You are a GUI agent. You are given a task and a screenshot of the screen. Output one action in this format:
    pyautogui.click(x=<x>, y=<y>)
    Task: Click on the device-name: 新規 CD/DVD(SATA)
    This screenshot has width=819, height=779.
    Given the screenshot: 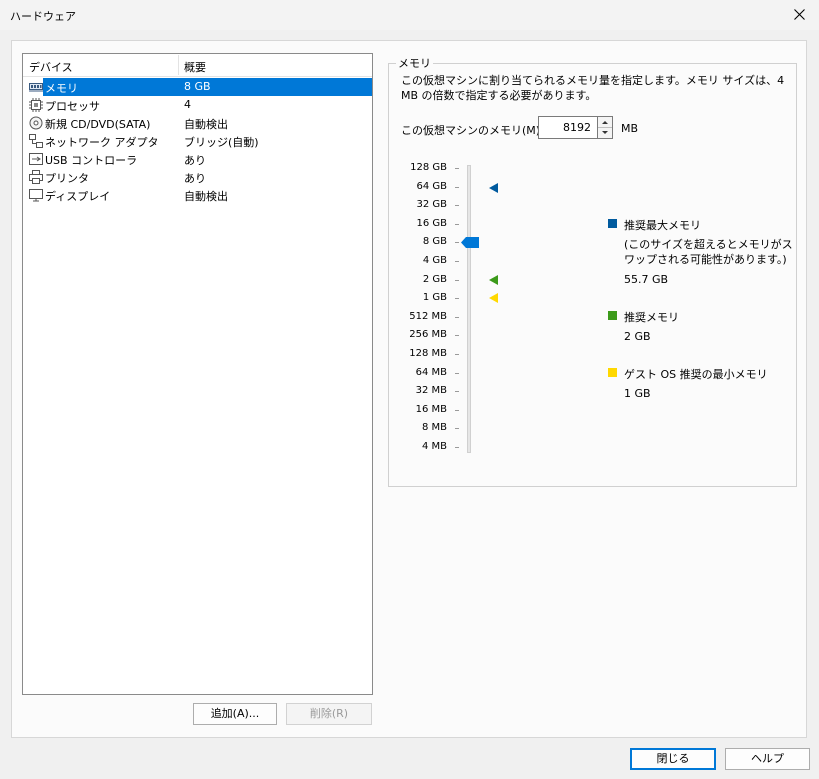 What is the action you would take?
    pyautogui.click(x=97, y=124)
    